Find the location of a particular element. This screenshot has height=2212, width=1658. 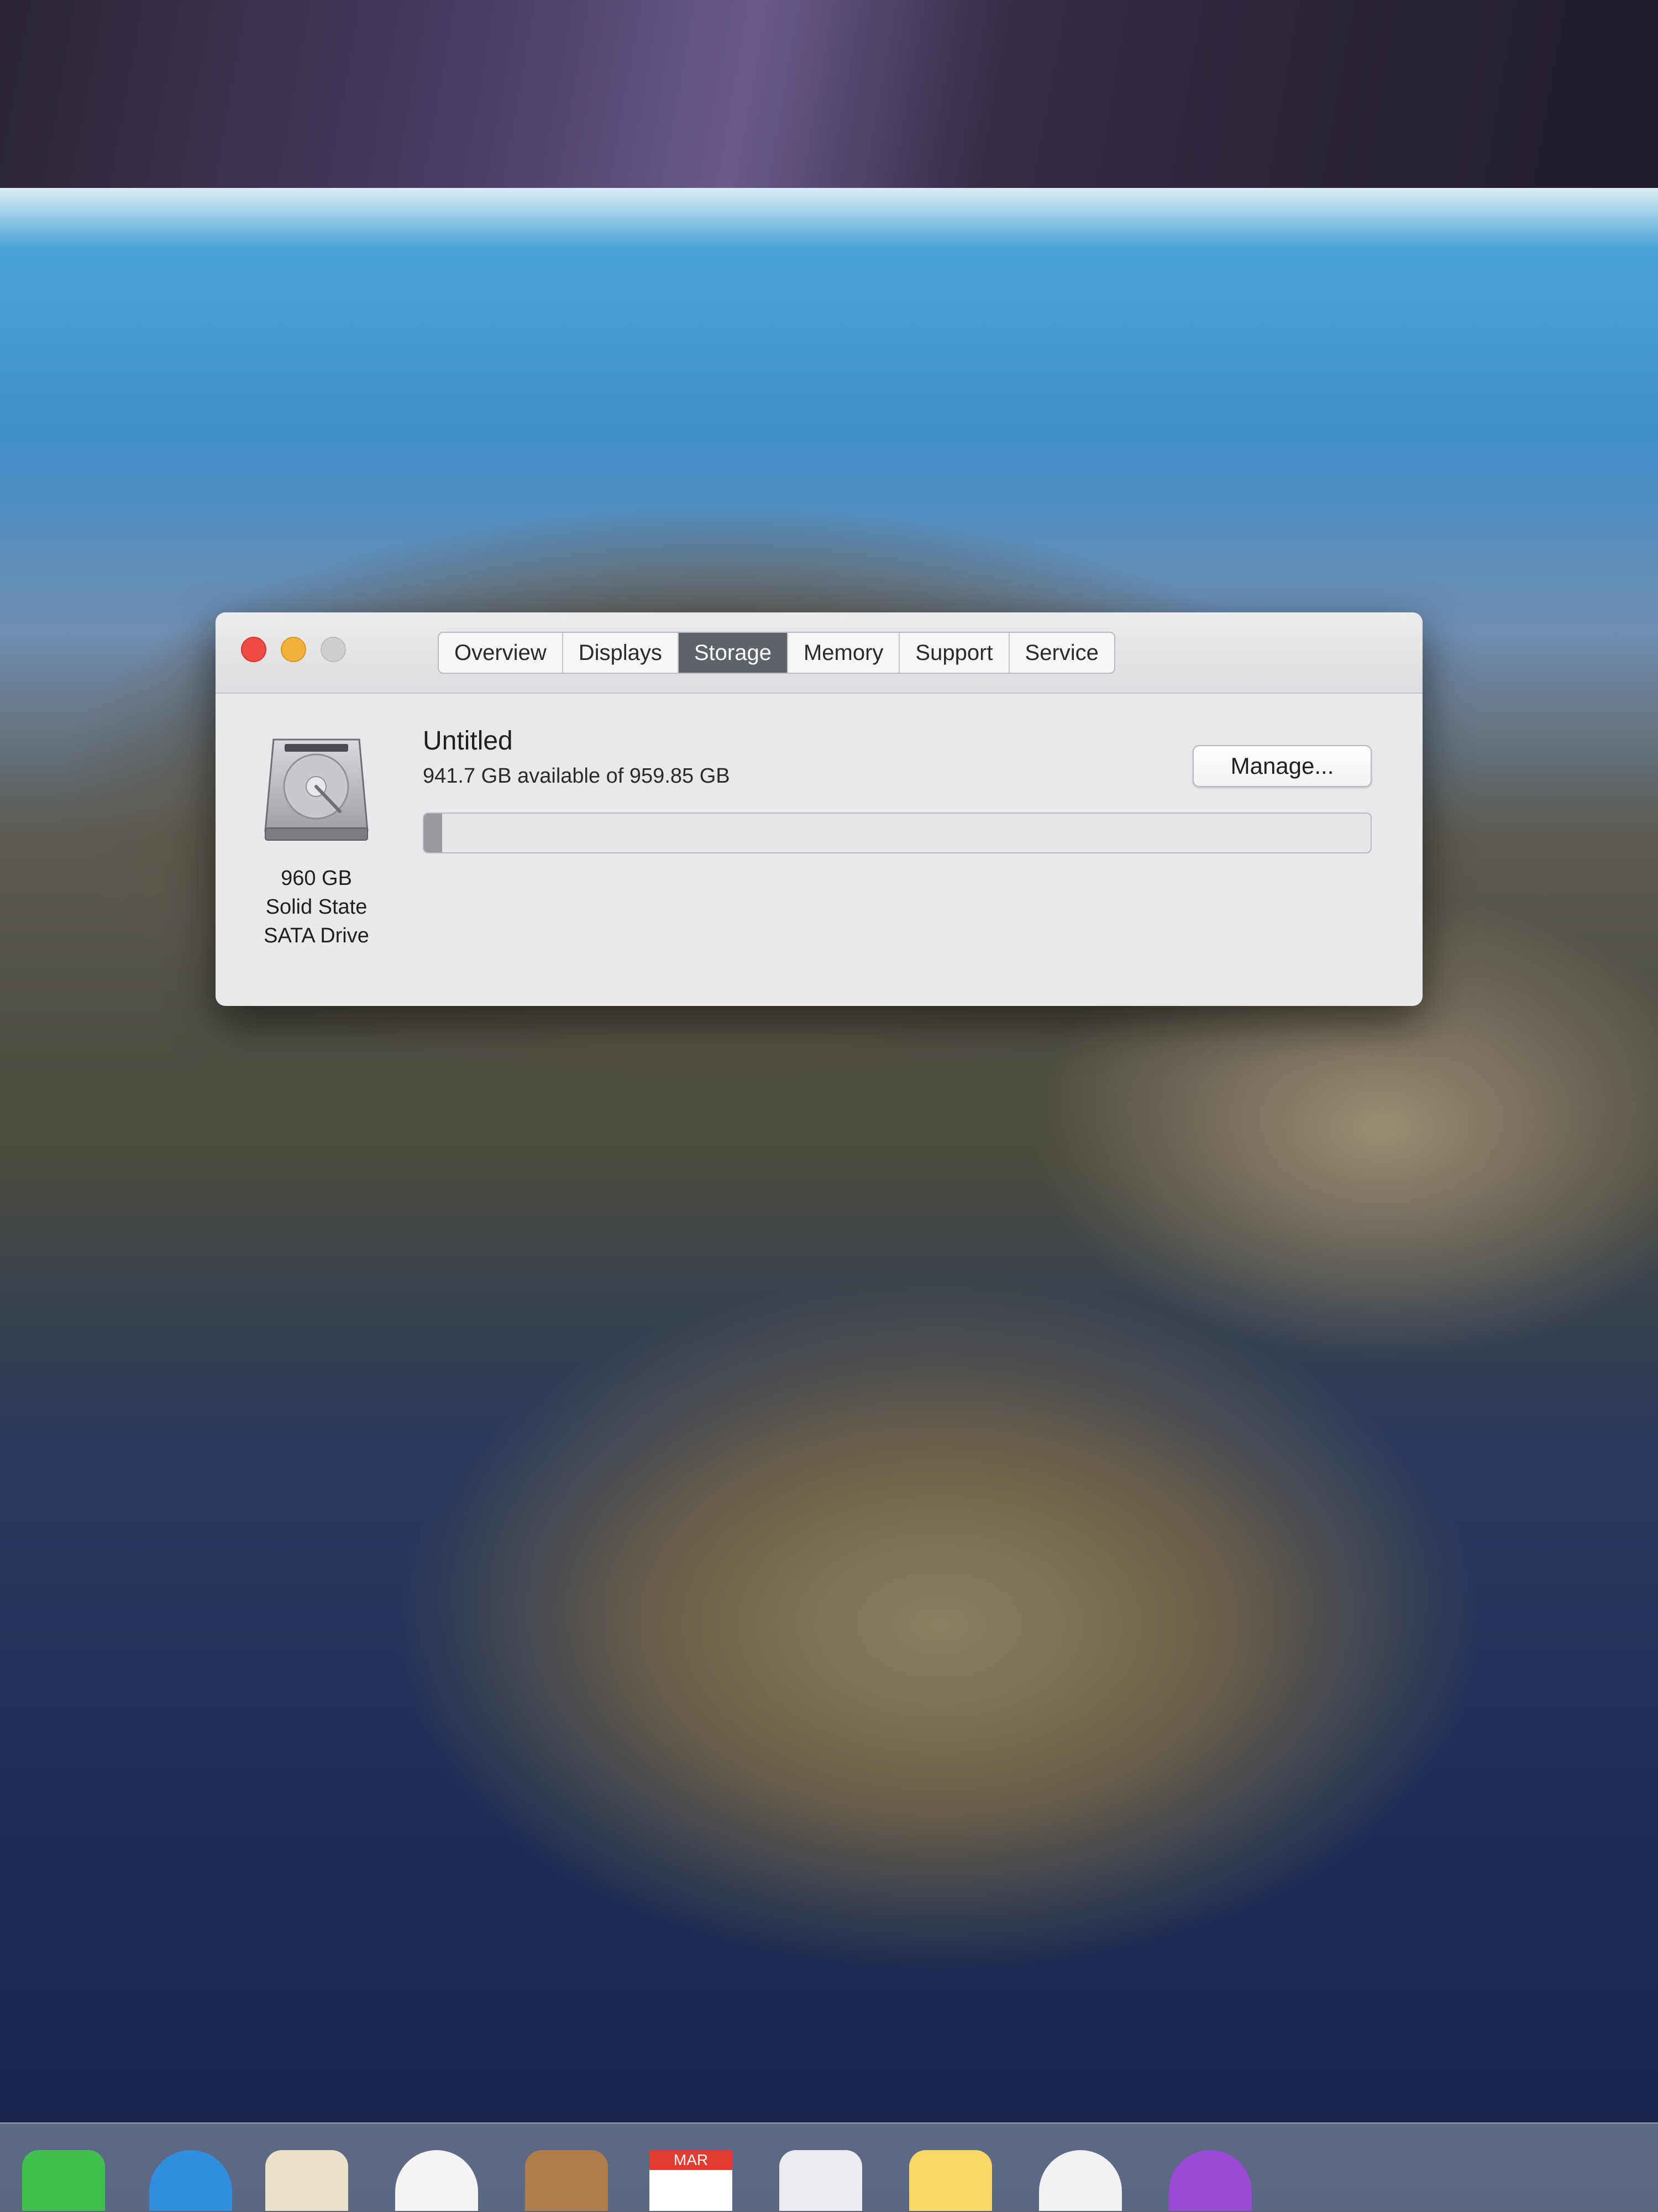

tab-memory: Memory is located at coordinates (844, 653).